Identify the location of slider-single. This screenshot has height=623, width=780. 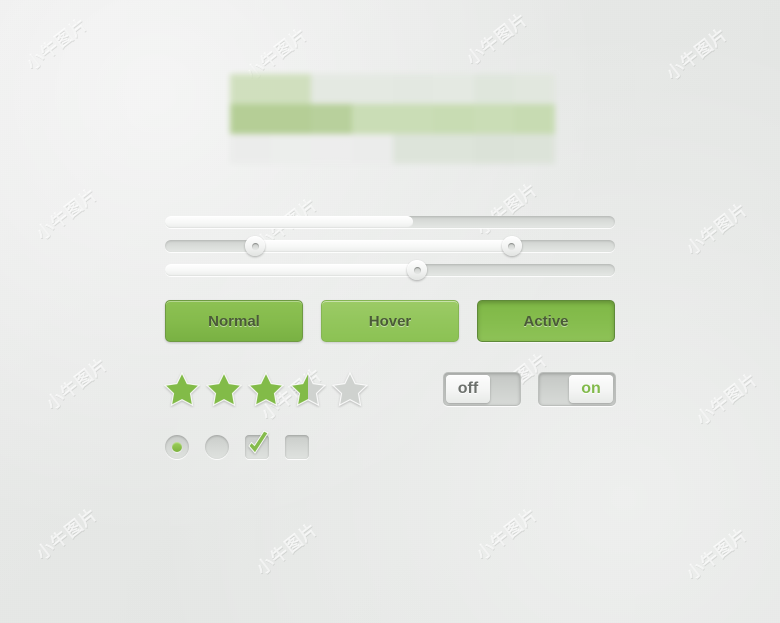
(390, 270).